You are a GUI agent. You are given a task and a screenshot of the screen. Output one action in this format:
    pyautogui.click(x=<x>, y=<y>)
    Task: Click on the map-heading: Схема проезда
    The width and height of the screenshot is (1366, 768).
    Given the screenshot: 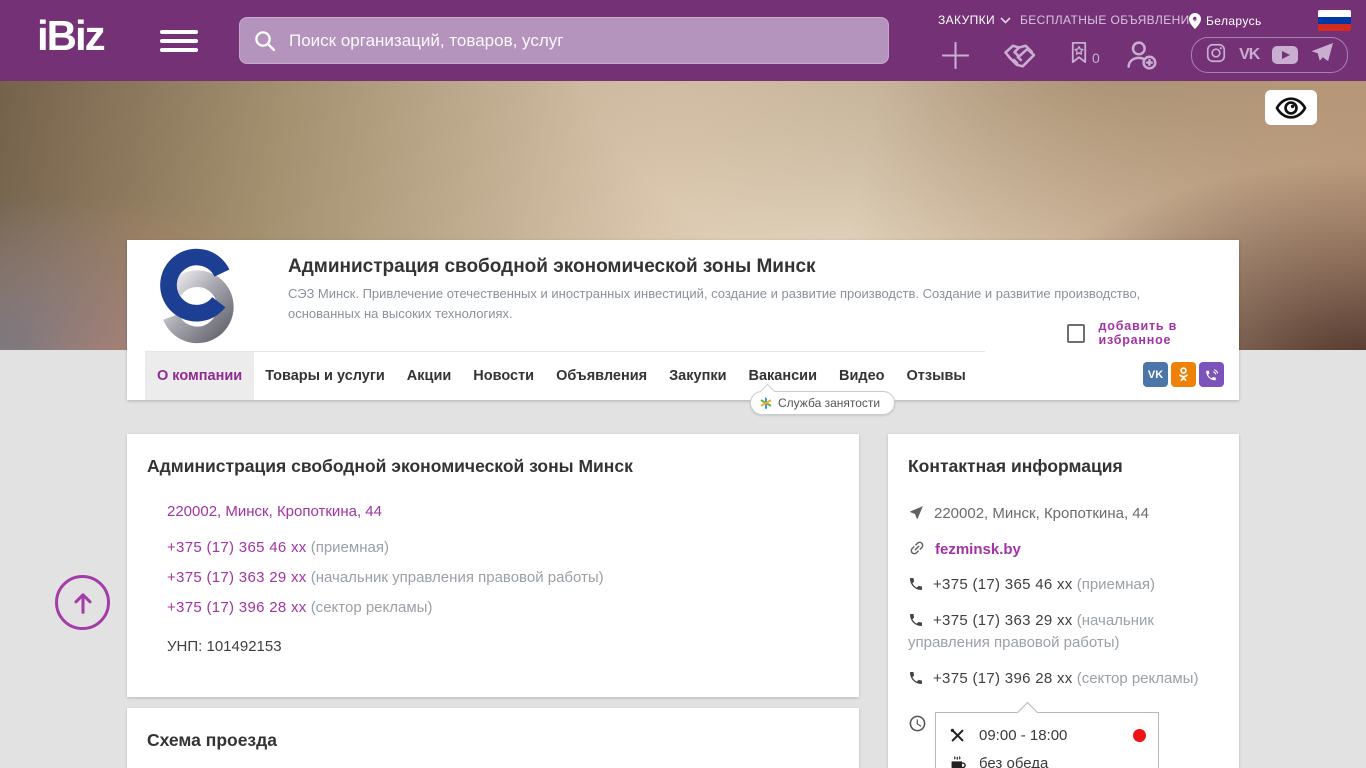 What is the action you would take?
    pyautogui.click(x=212, y=740)
    